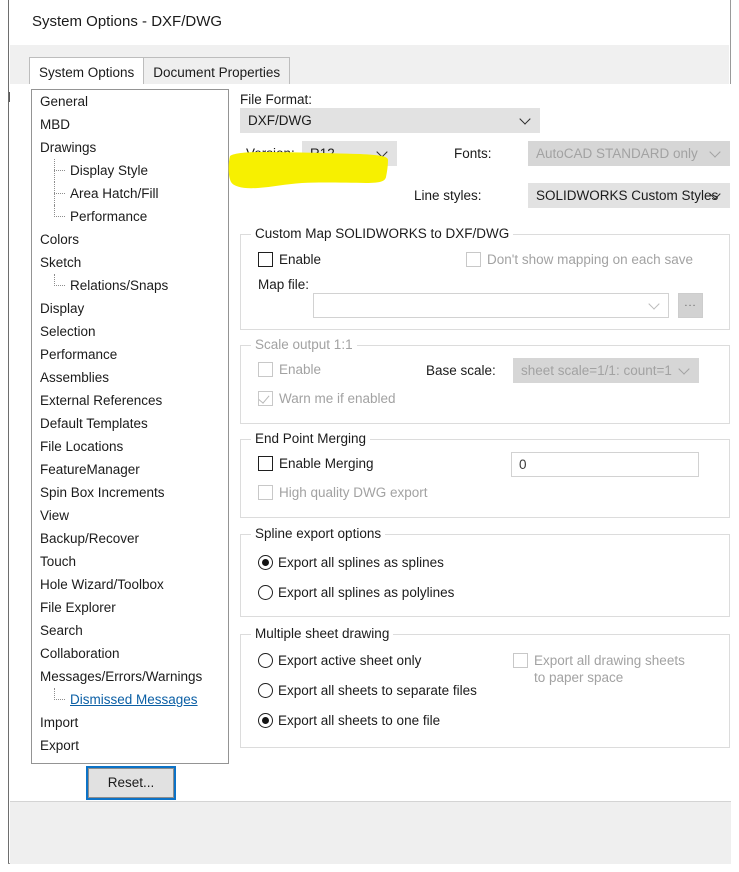 This screenshot has width=739, height=872. I want to click on tree-item-display-style: Display Style, so click(130, 170).